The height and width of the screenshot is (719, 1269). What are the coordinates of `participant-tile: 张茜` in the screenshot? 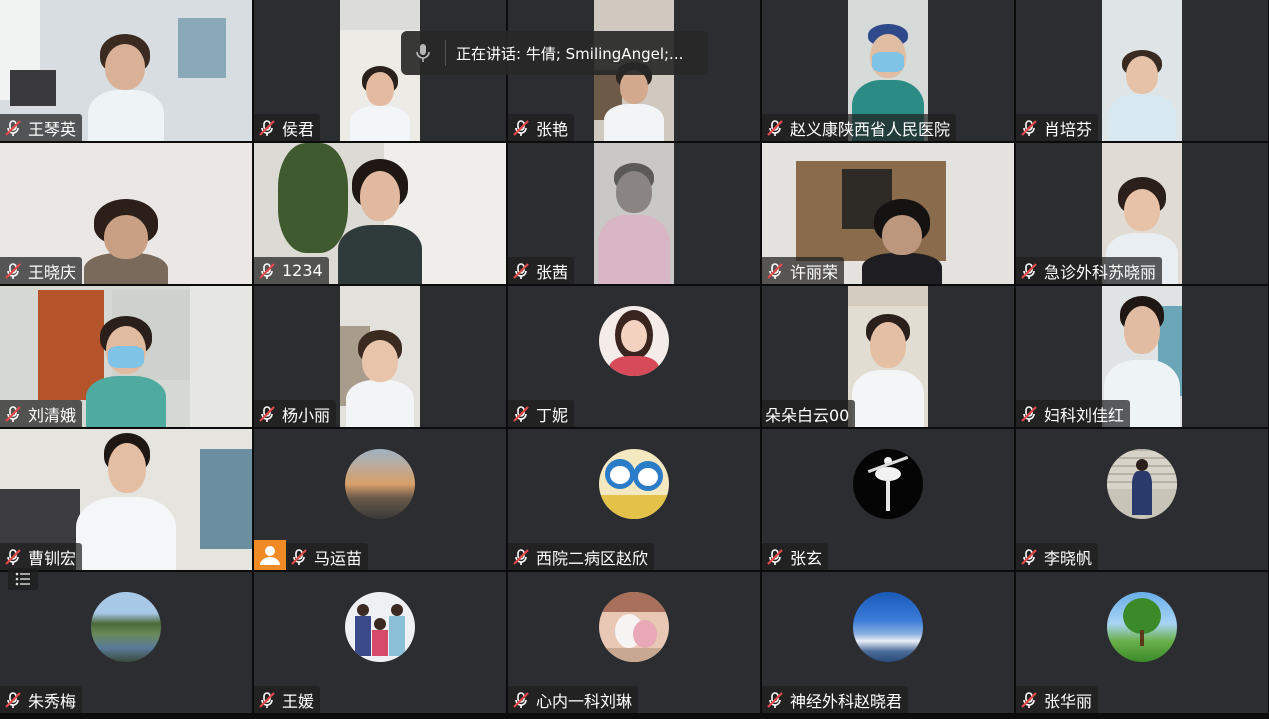 It's located at (634, 213).